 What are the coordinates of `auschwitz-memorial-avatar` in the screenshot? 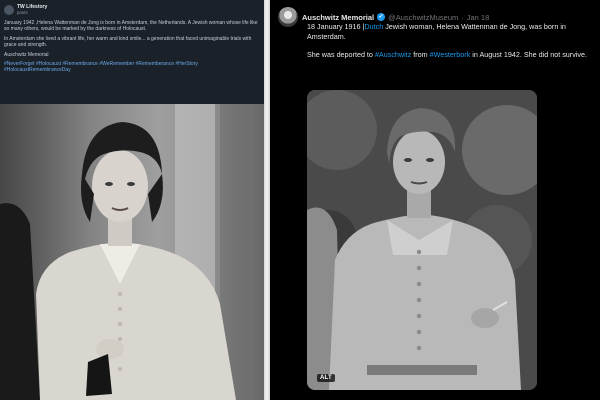 It's located at (288, 17).